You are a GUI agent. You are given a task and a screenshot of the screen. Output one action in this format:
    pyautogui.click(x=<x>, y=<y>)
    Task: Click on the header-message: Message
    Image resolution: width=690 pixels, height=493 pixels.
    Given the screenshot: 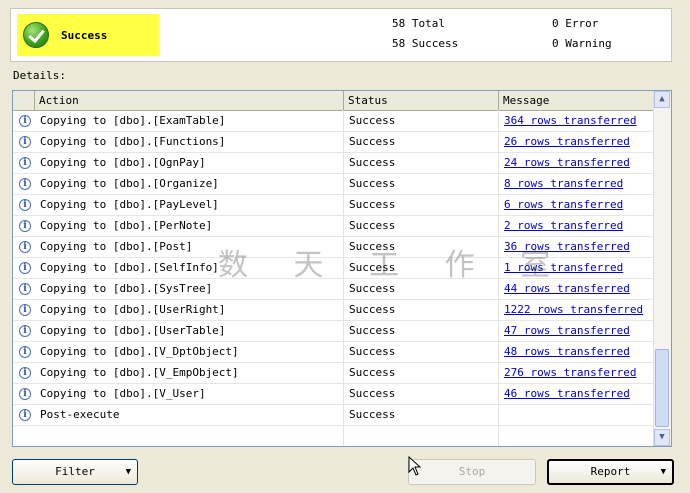 What is the action you would take?
    pyautogui.click(x=577, y=100)
    